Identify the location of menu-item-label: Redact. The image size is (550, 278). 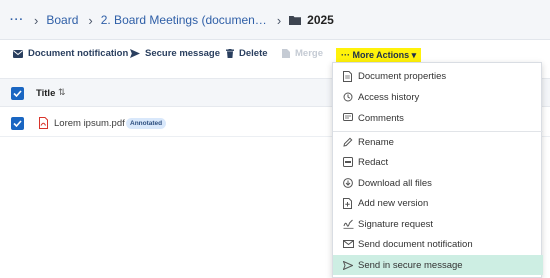
(373, 162).